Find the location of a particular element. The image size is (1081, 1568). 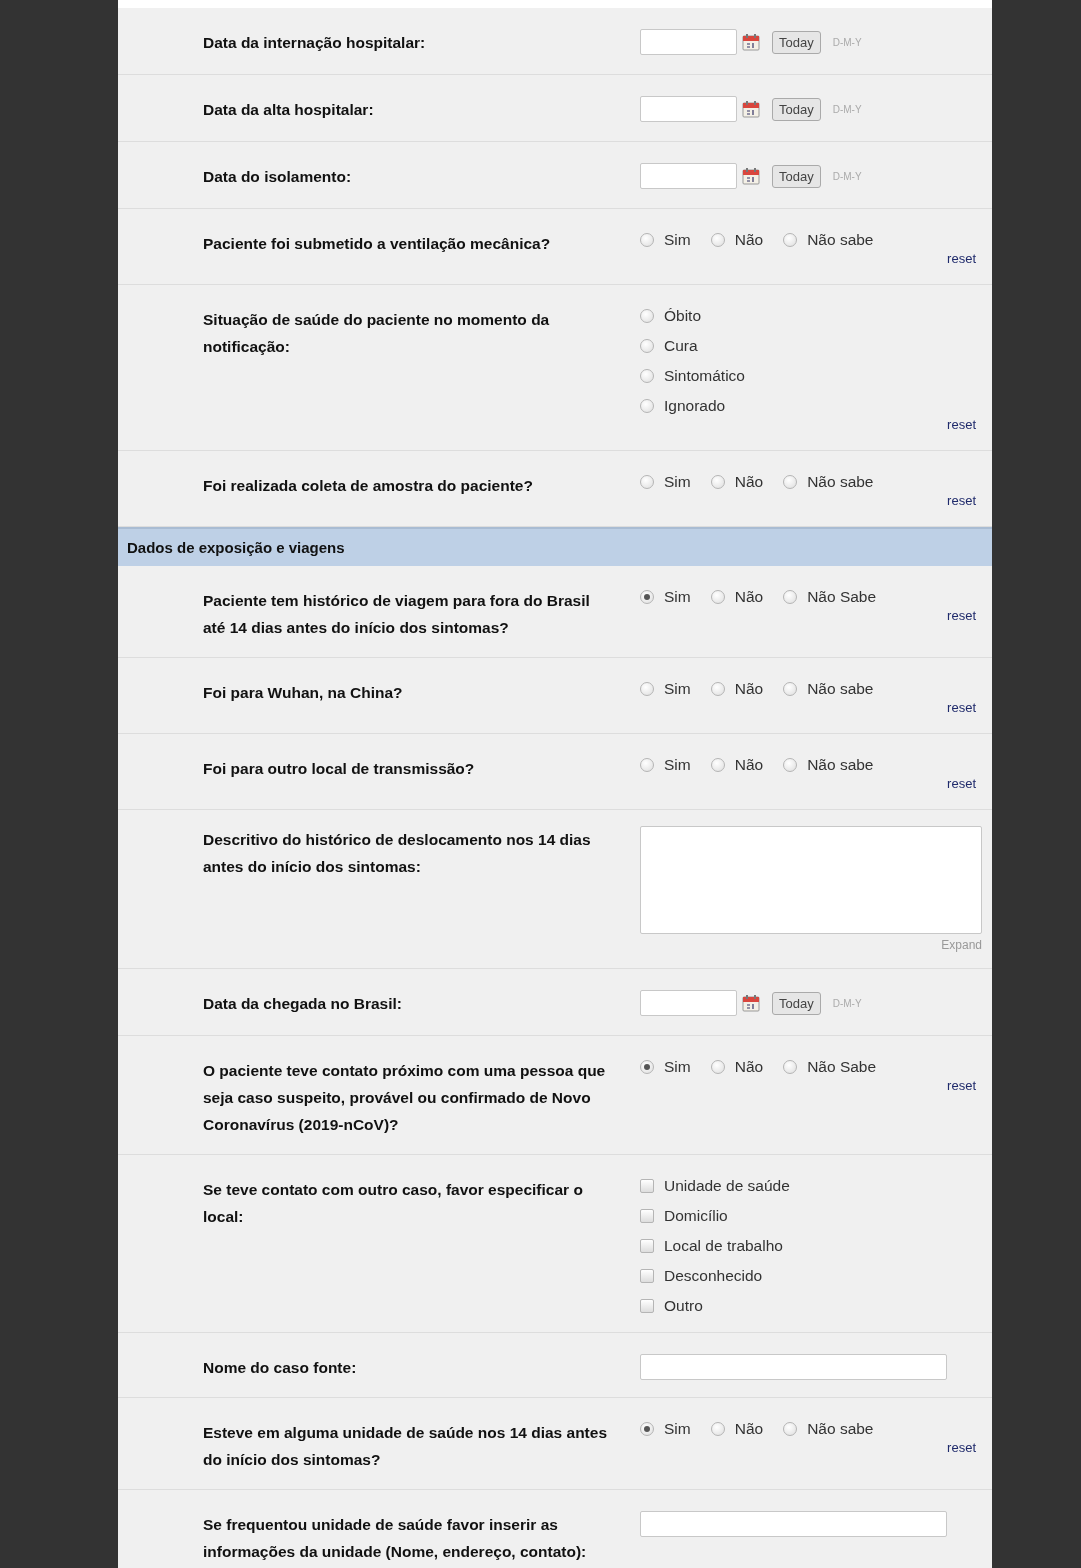

field-label: Data da internação hospitalar: is located at coordinates (315, 43).